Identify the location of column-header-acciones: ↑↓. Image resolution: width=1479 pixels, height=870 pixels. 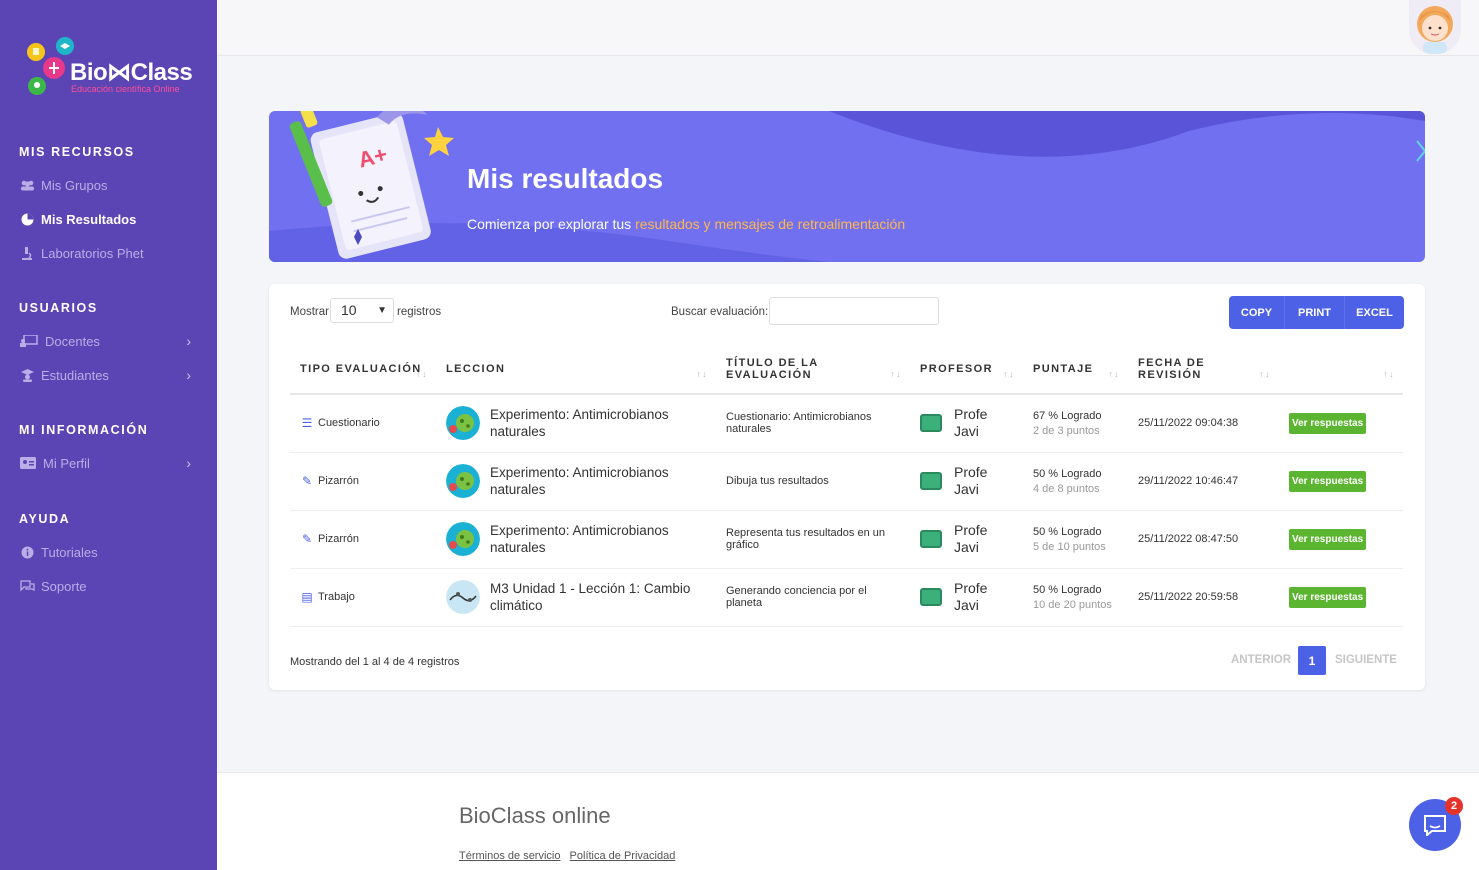
(1341, 369).